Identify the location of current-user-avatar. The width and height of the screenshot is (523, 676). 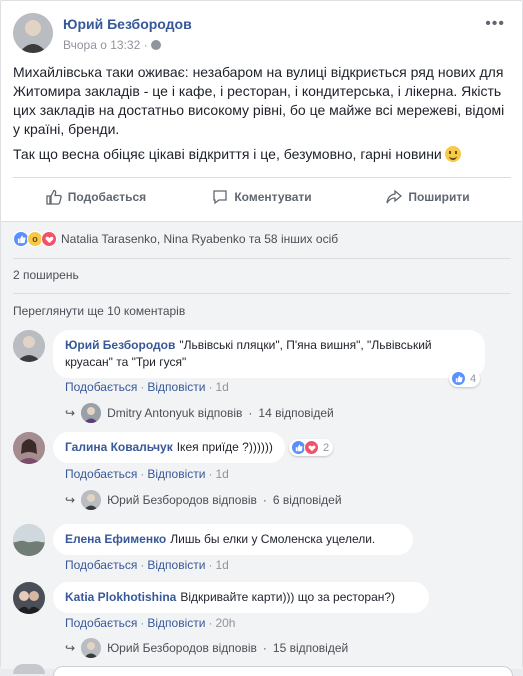
(29, 669).